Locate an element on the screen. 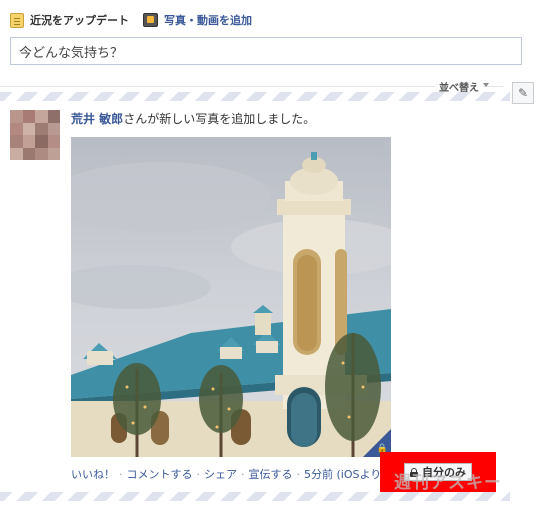 The image size is (541, 514). update-status-label: 近況をアップデート is located at coordinates (79, 20).